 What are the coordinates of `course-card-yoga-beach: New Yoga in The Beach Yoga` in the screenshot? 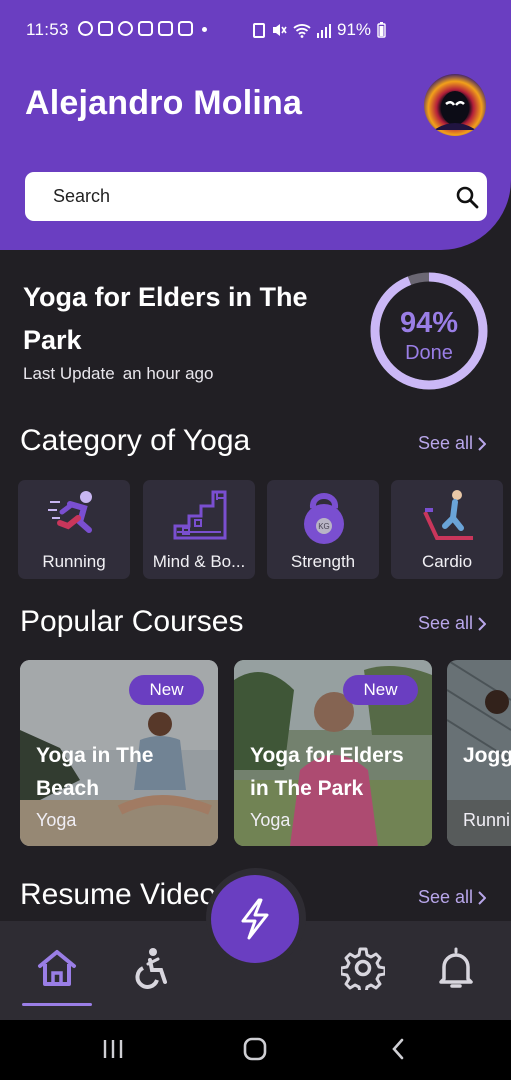 It's located at (119, 753).